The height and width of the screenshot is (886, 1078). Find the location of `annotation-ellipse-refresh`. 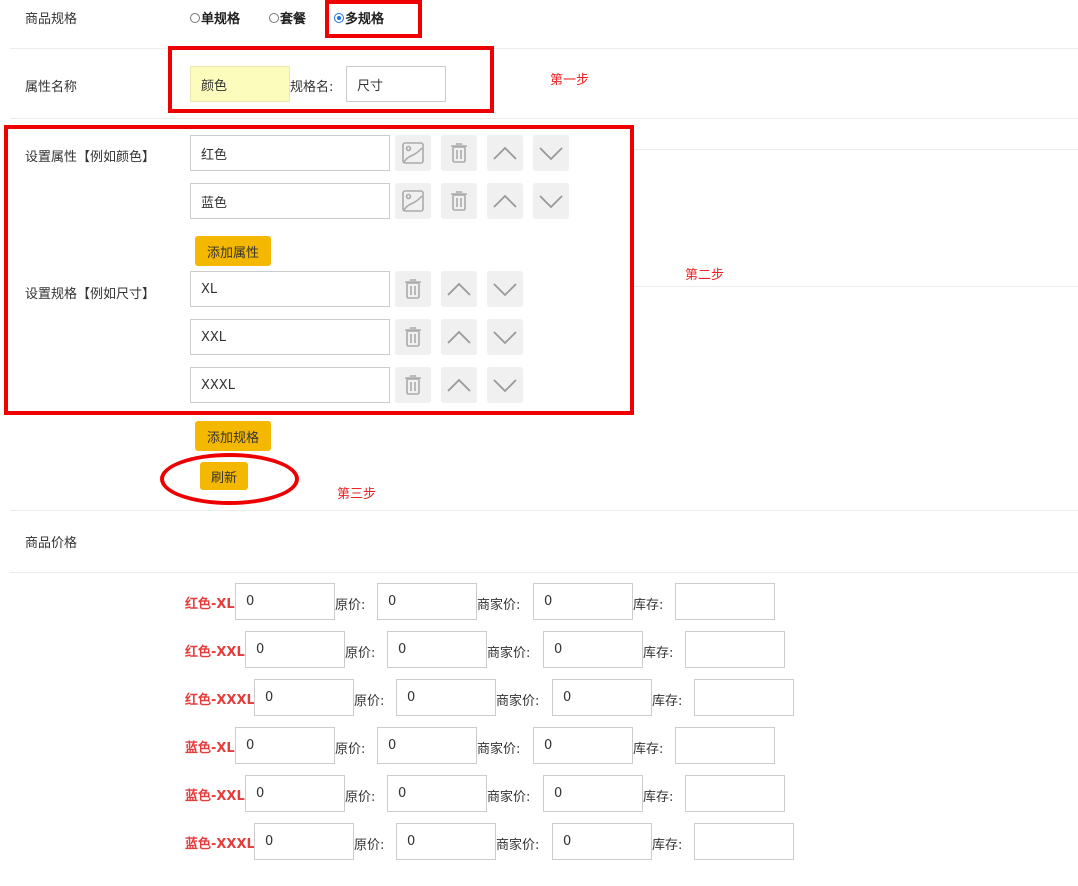

annotation-ellipse-refresh is located at coordinates (229, 479).